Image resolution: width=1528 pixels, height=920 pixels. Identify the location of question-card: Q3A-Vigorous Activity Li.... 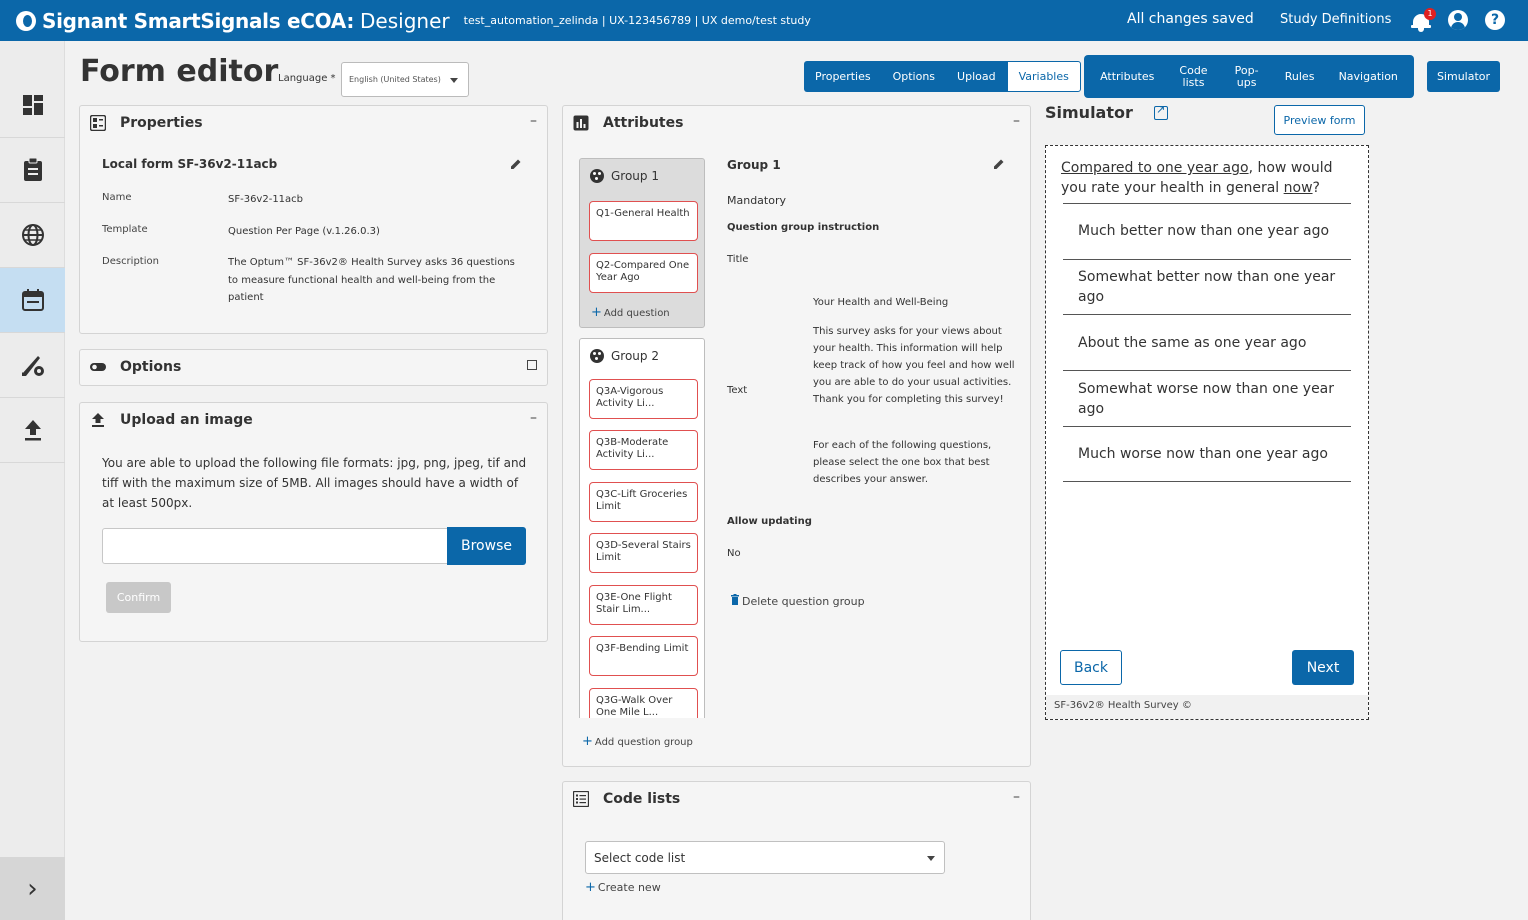
(643, 399).